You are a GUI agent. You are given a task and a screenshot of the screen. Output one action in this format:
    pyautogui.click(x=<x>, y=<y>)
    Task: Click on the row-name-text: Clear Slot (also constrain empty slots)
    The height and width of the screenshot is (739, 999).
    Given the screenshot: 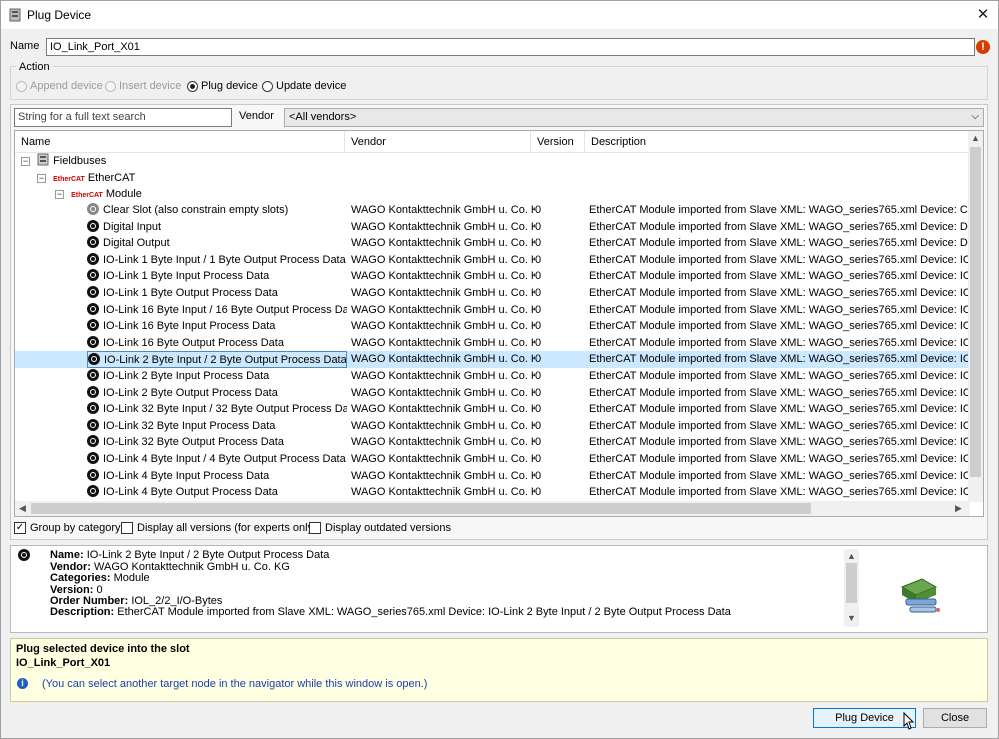 What is the action you would take?
    pyautogui.click(x=196, y=210)
    